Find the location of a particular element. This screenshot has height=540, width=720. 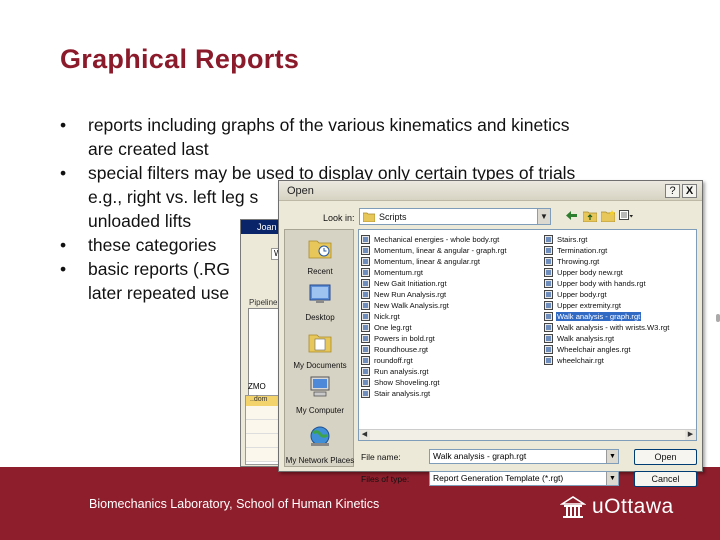

look-in-select: Scripts ▼ is located at coordinates (455, 216).